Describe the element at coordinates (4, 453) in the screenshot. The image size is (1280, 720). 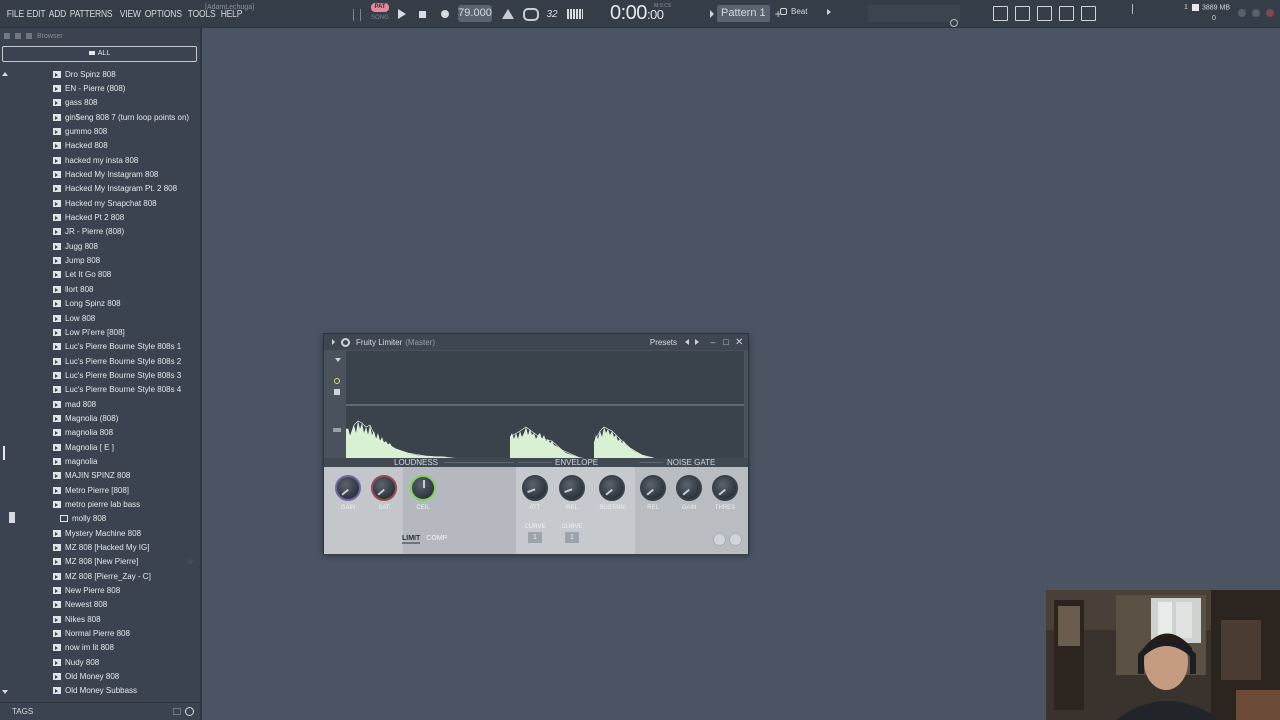
I see `scroll-position-marker` at that location.